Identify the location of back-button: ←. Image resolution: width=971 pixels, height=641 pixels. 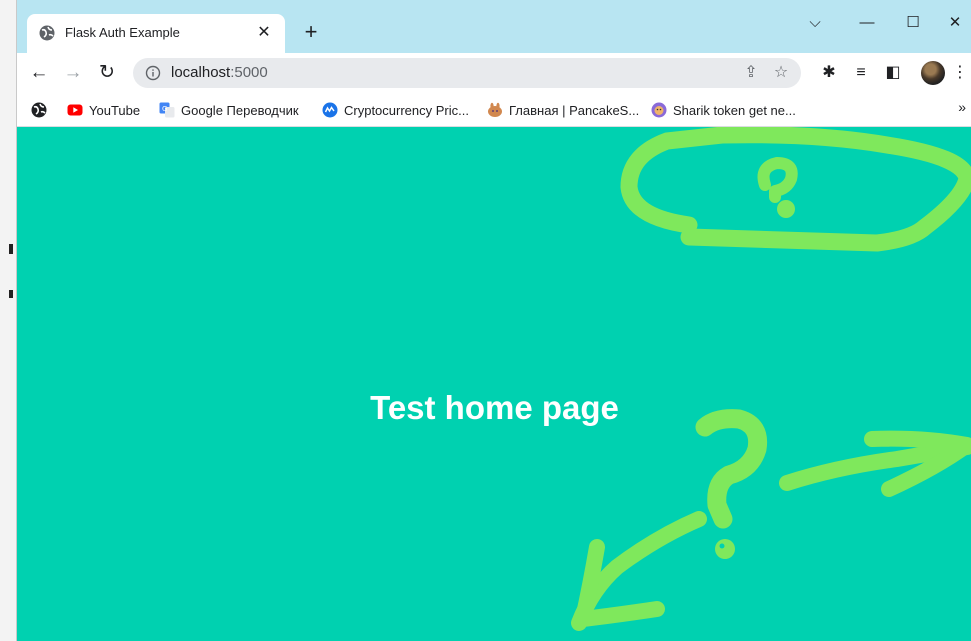
(39, 73).